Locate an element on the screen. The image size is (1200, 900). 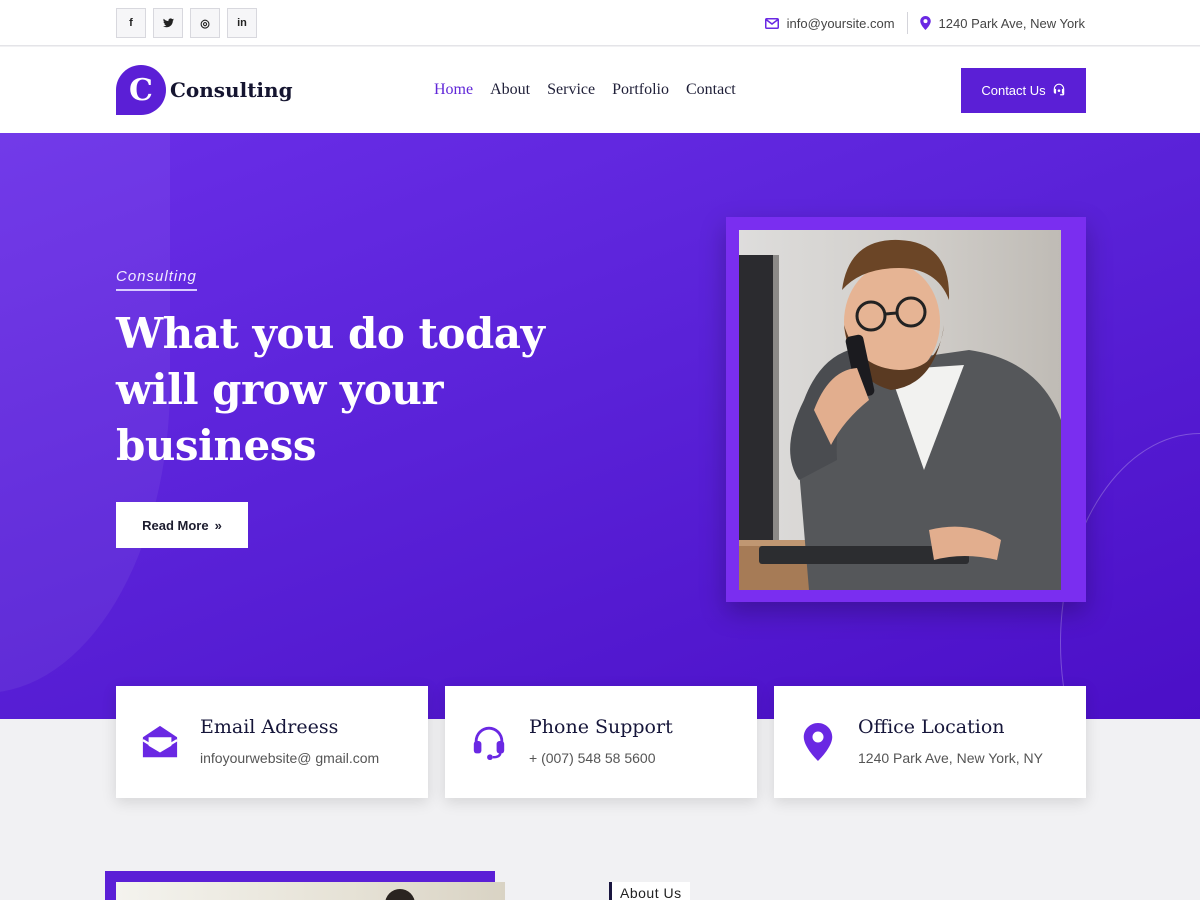
envelope-icon is located at coordinates (771, 23).